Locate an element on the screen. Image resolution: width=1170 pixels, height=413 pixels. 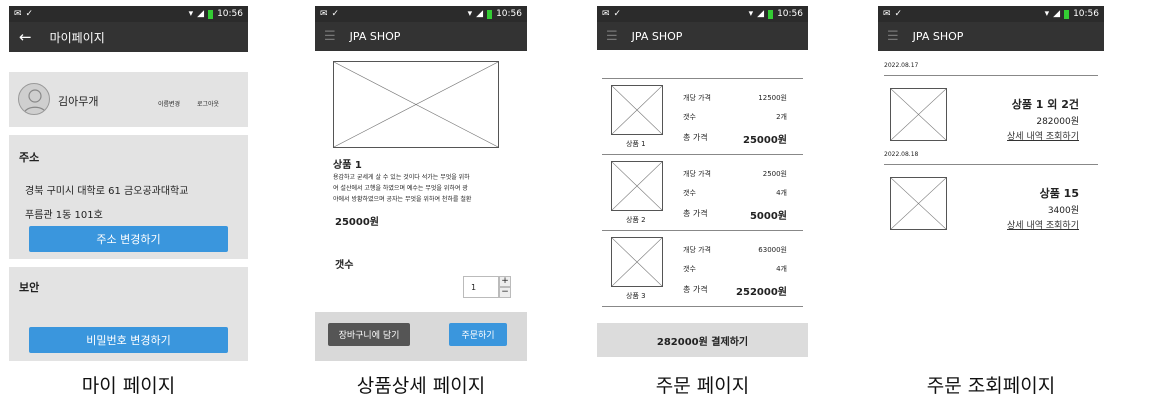
order-item-name: 상품 3 is located at coordinates (636, 296).